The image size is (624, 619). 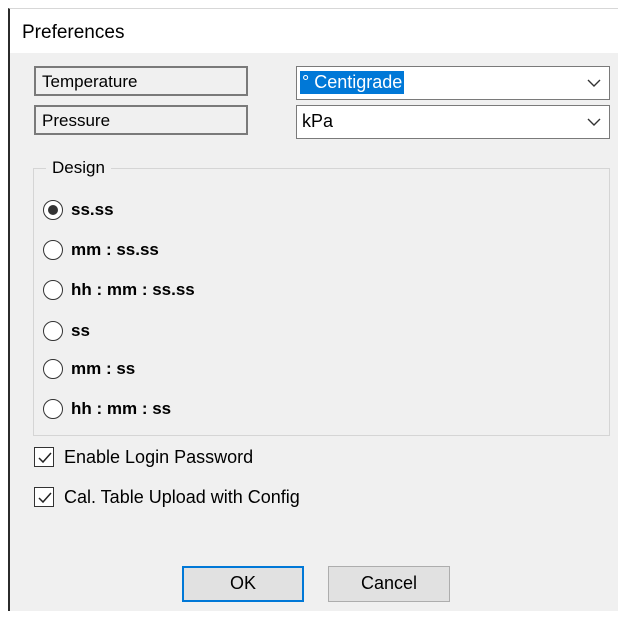 What do you see at coordinates (453, 122) in the screenshot?
I see `pressure-select: kPa` at bounding box center [453, 122].